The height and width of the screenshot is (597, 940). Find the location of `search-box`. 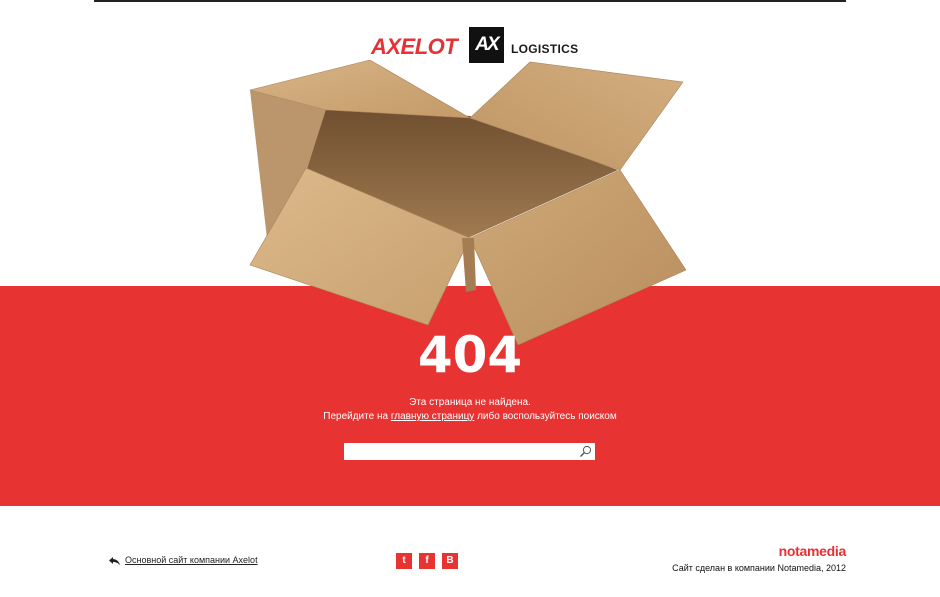

search-box is located at coordinates (469, 451).